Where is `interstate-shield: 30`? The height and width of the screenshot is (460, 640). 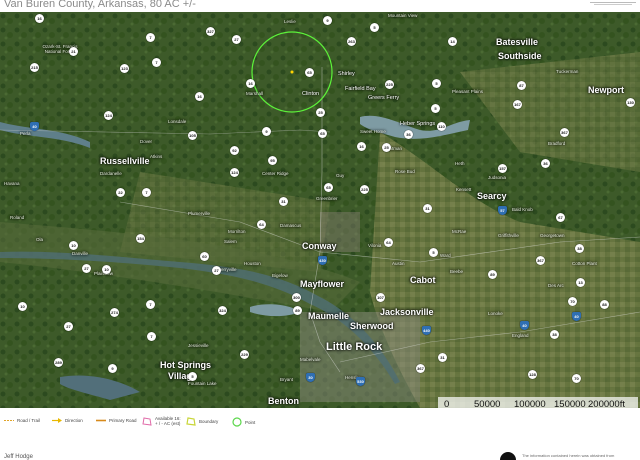 interstate-shield: 30 is located at coordinates (310, 377).